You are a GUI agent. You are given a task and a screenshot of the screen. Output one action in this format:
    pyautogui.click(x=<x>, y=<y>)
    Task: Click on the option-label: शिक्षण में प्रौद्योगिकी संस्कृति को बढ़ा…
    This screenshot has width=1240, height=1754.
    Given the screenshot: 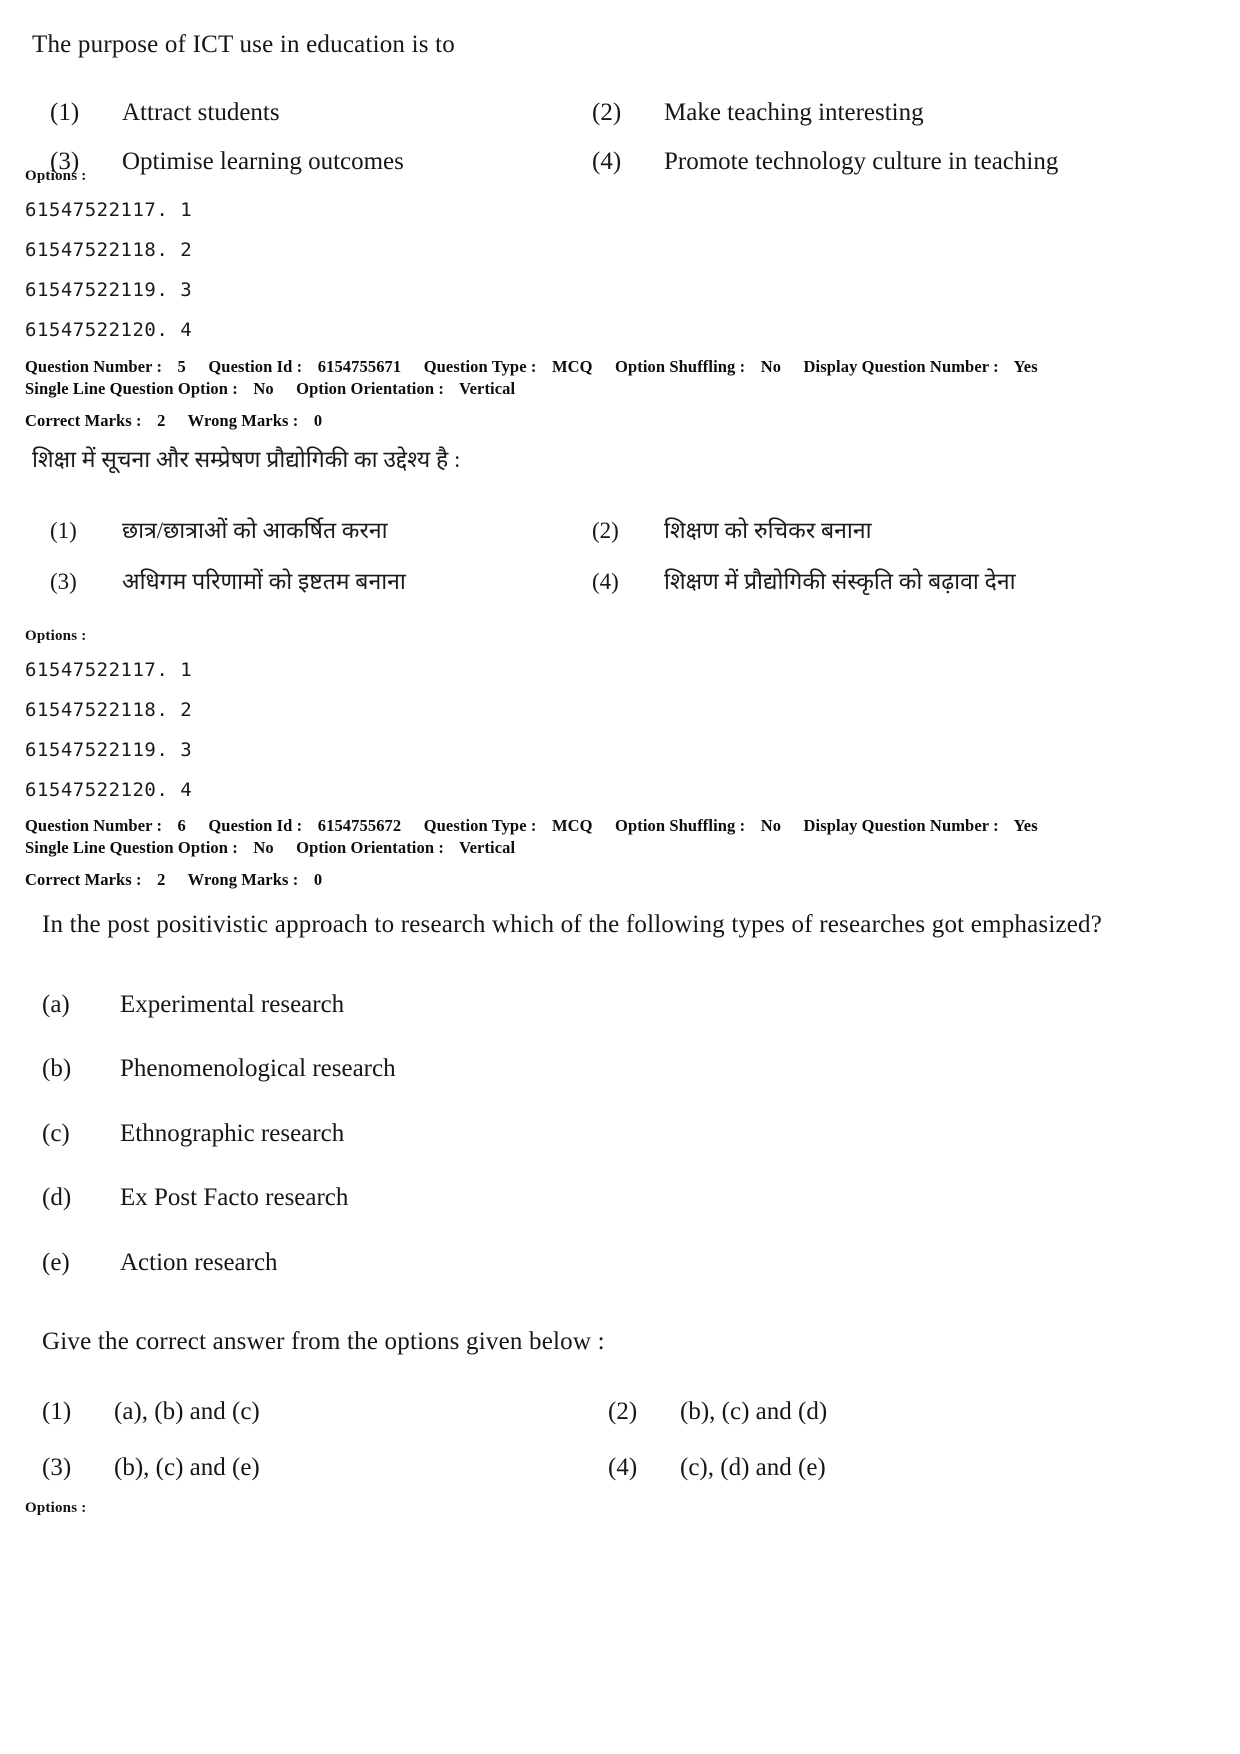 What is the action you would take?
    pyautogui.click(x=840, y=581)
    